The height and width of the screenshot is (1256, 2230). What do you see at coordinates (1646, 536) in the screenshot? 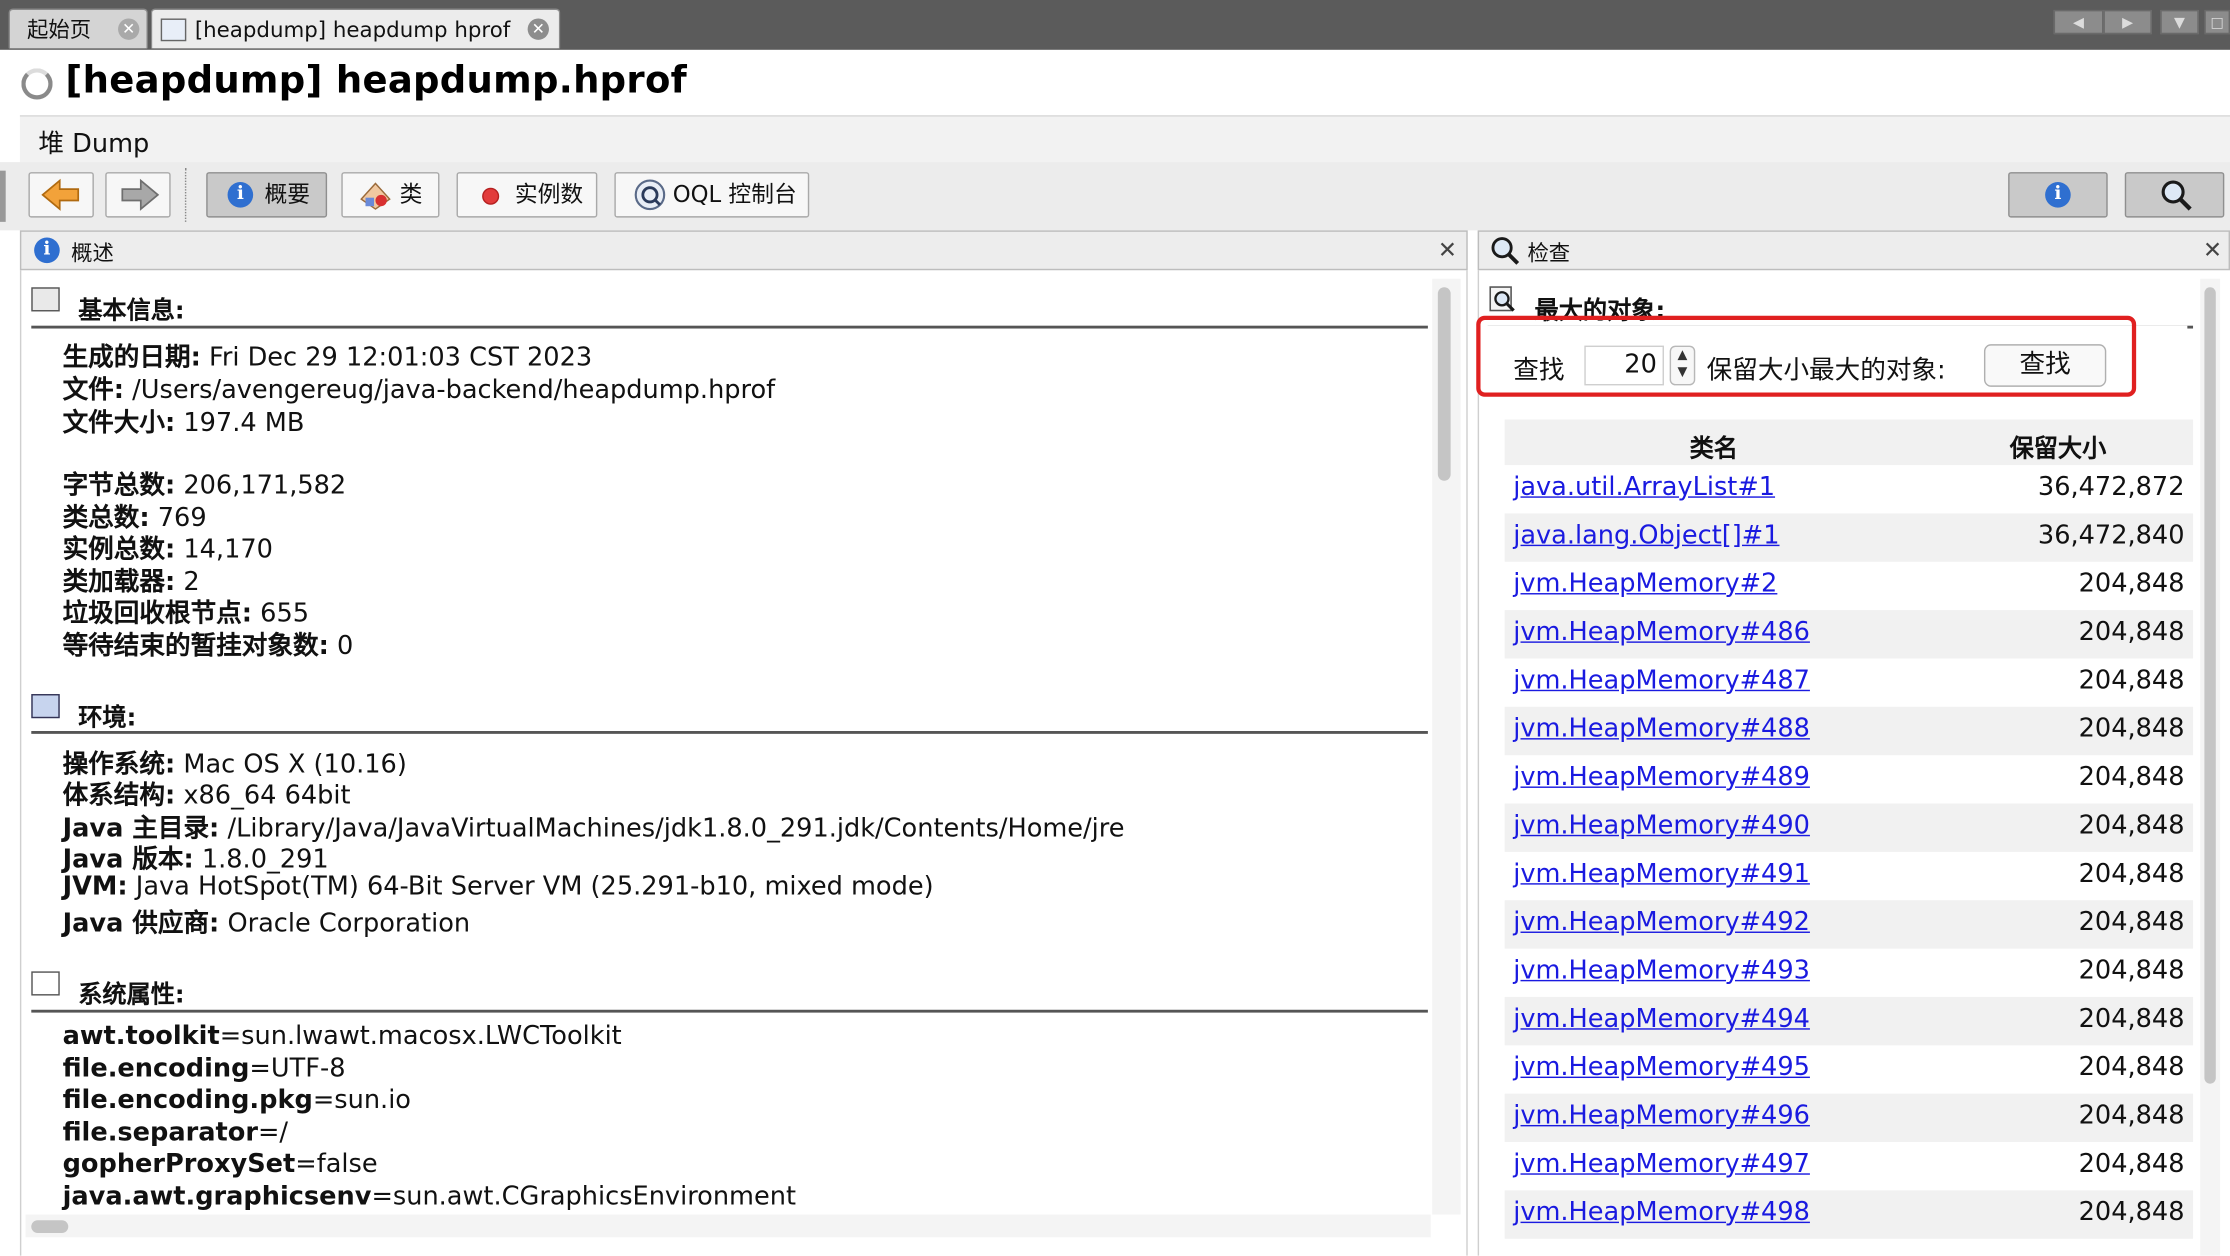
I see `object-link: java.lang.Object[]#1` at bounding box center [1646, 536].